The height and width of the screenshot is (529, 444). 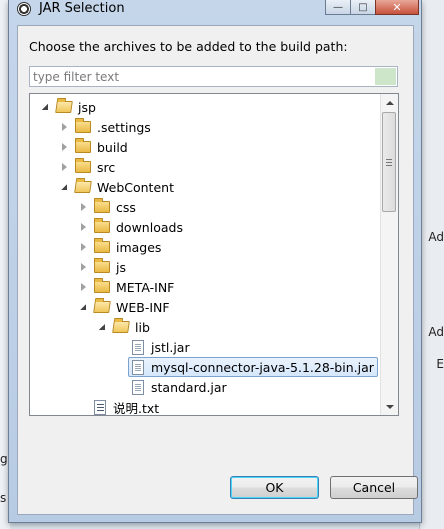 I want to click on vertical-scrollbar, so click(x=389, y=254).